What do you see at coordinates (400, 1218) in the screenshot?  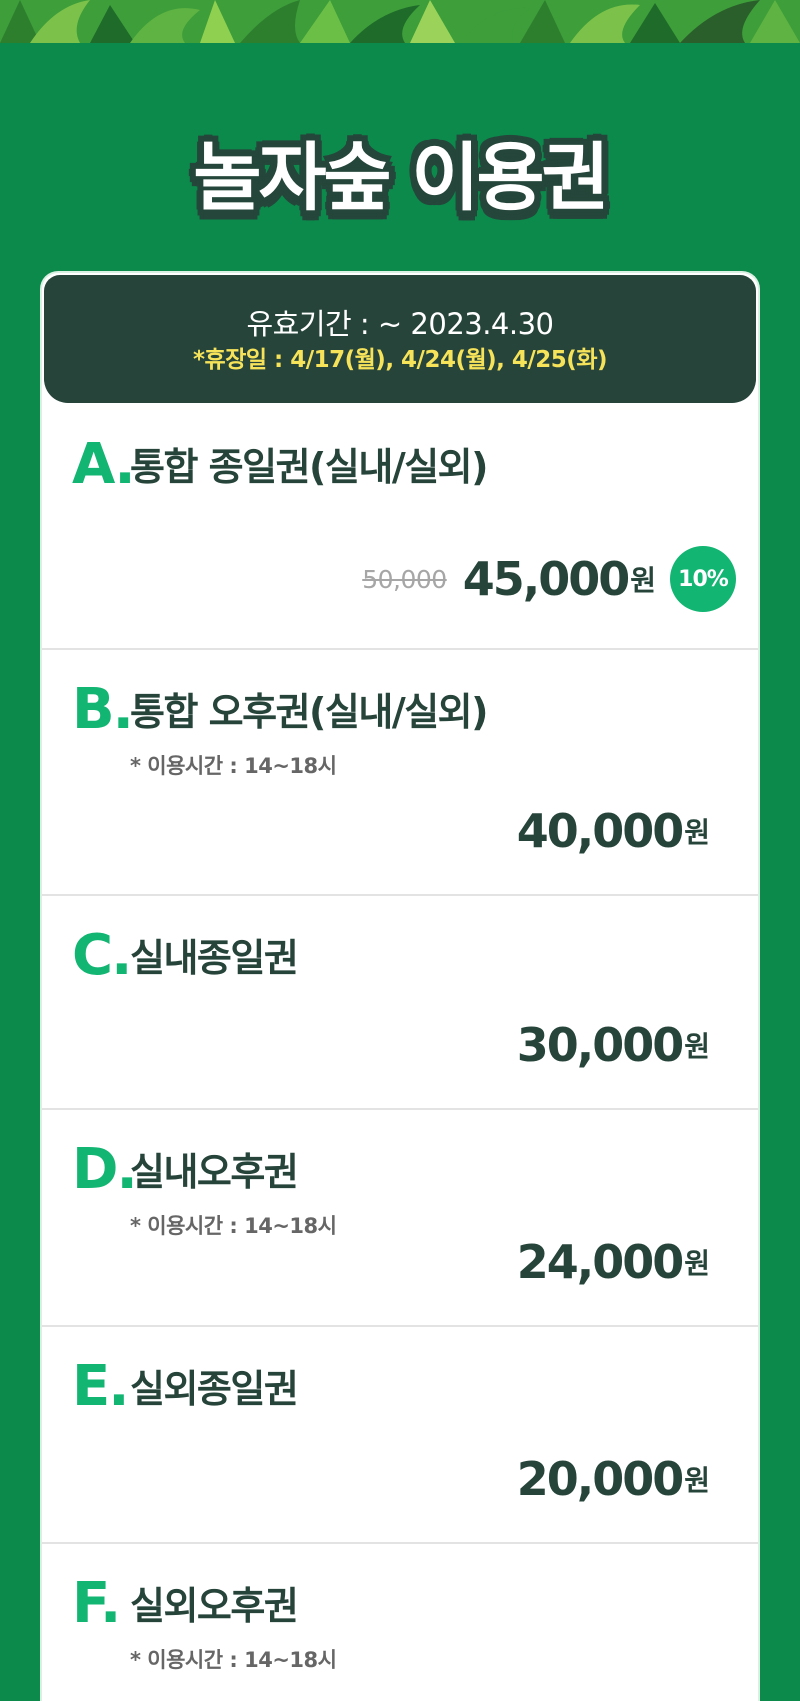 I see `ticket-d: D. 실내오후권 * 이용시간 : 14~18시 24,000 원` at bounding box center [400, 1218].